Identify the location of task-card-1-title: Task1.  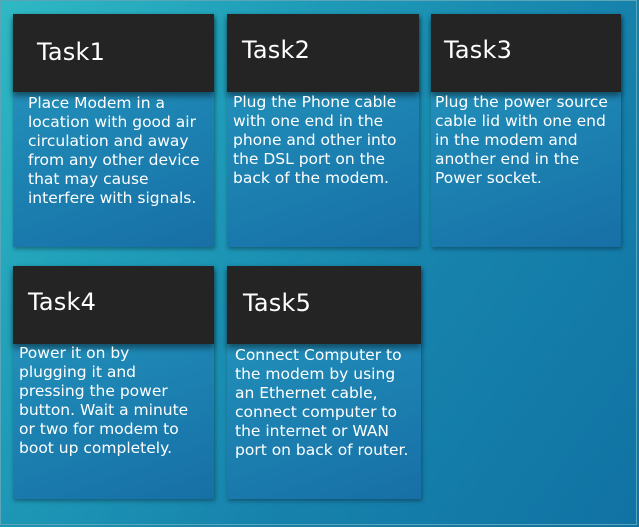
(71, 52).